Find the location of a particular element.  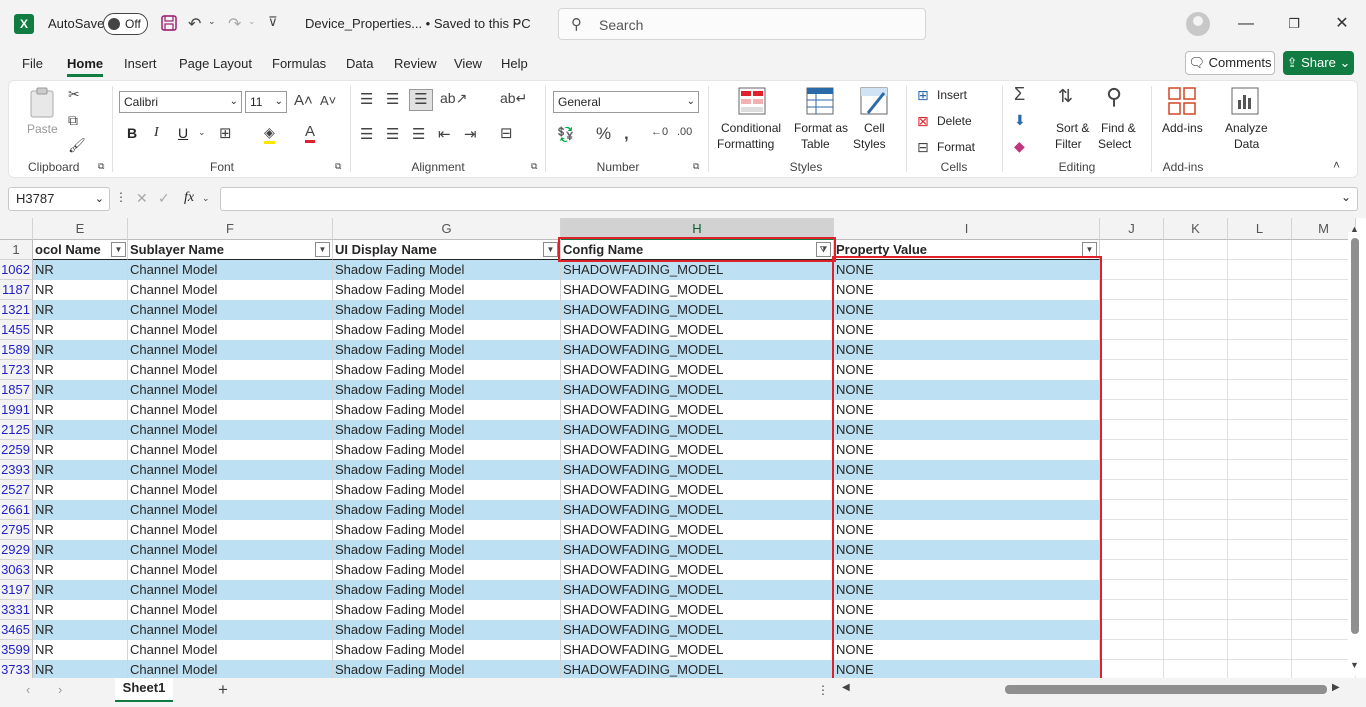

document-title: Device_Properties... • Saved to this PC is located at coordinates (418, 23).